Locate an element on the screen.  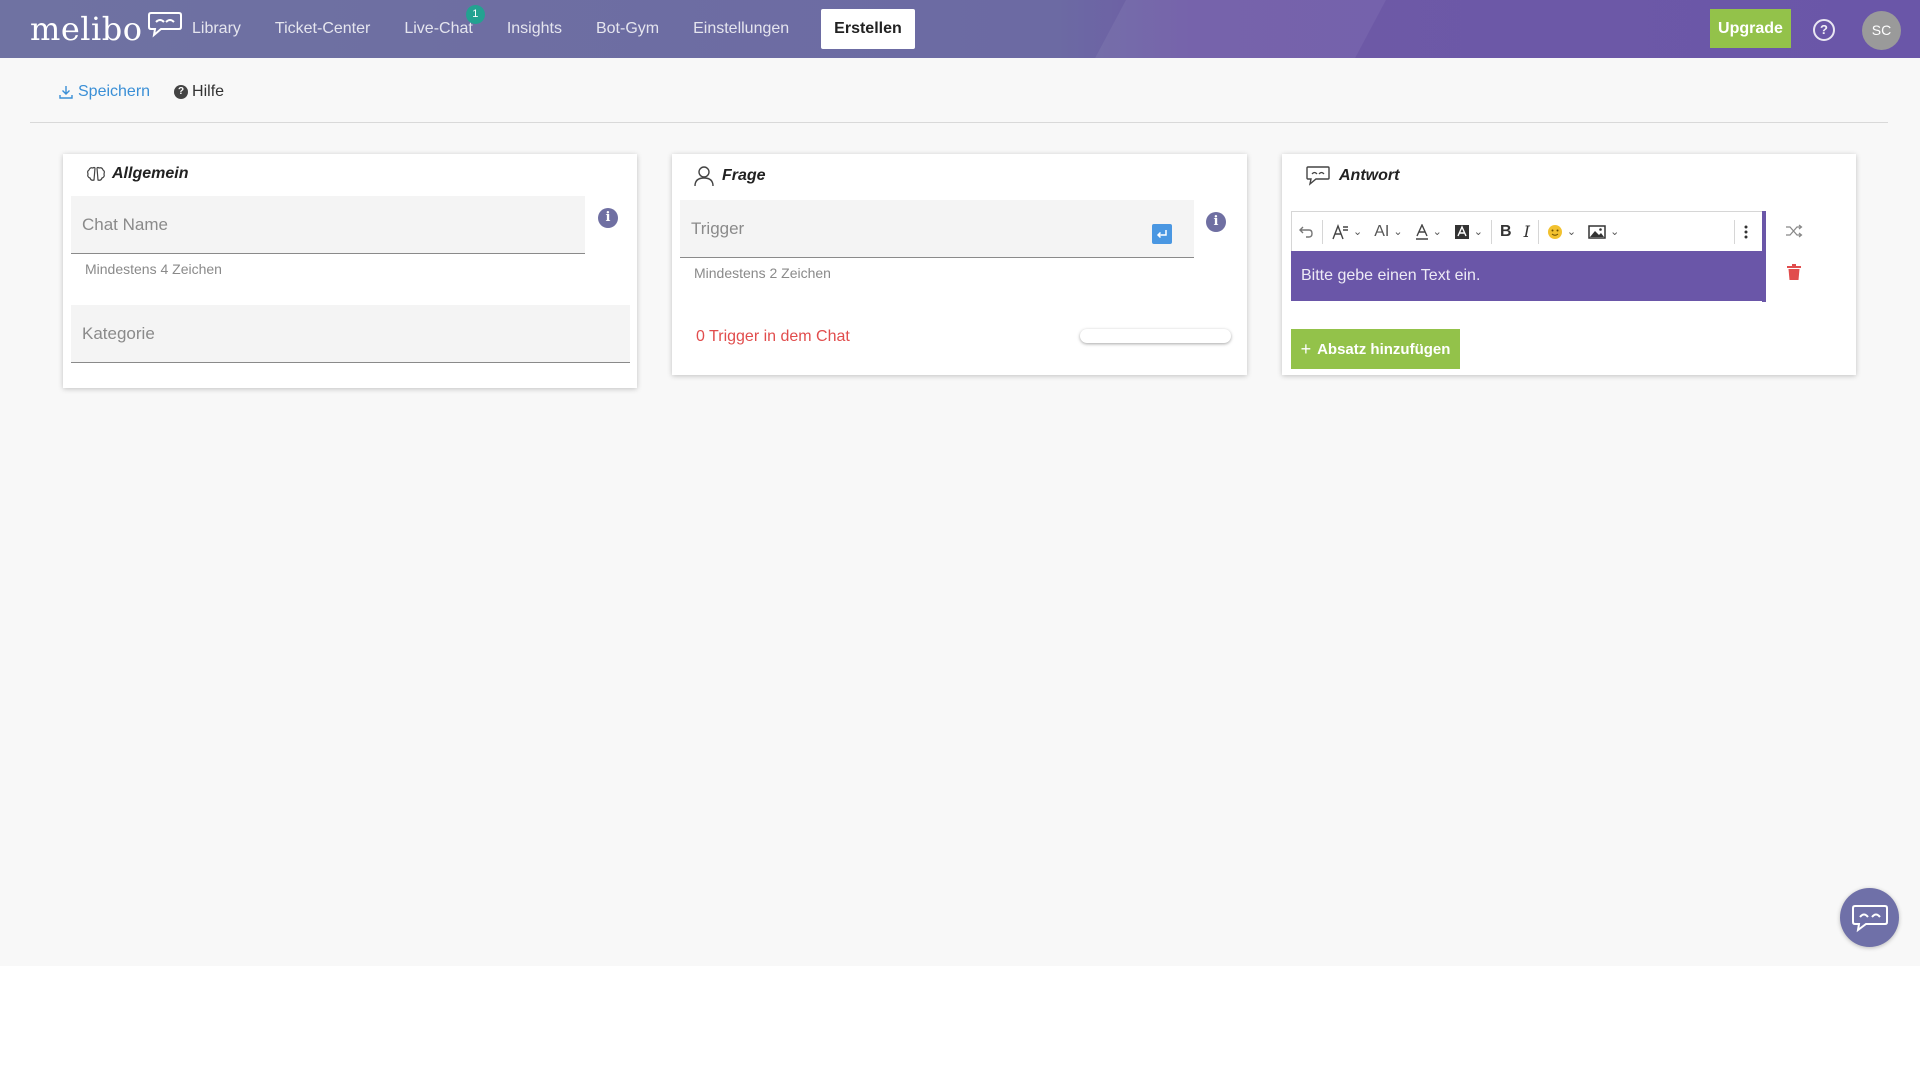
plus-icon: + is located at coordinates (1306, 348).